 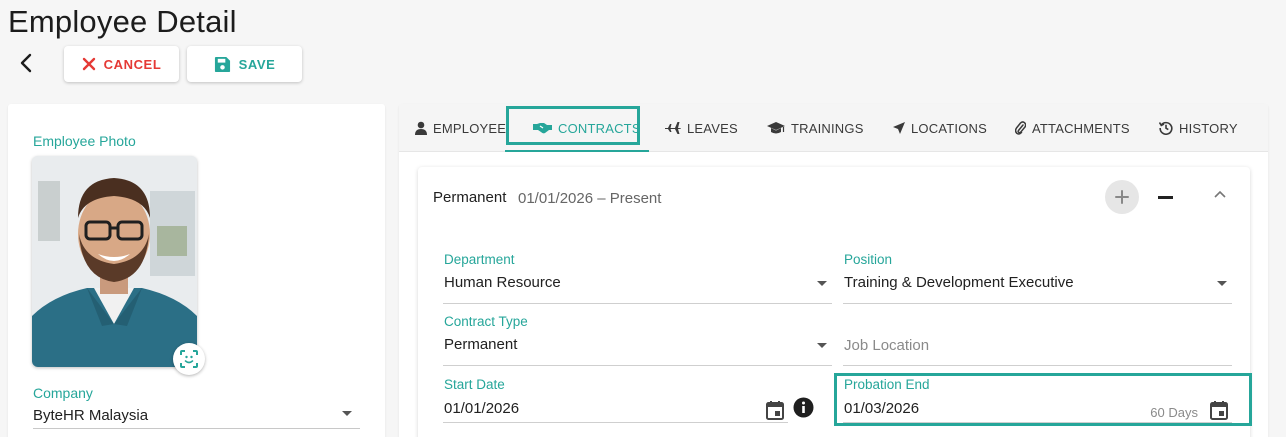 I want to click on remove-contract-button, so click(x=1165, y=197).